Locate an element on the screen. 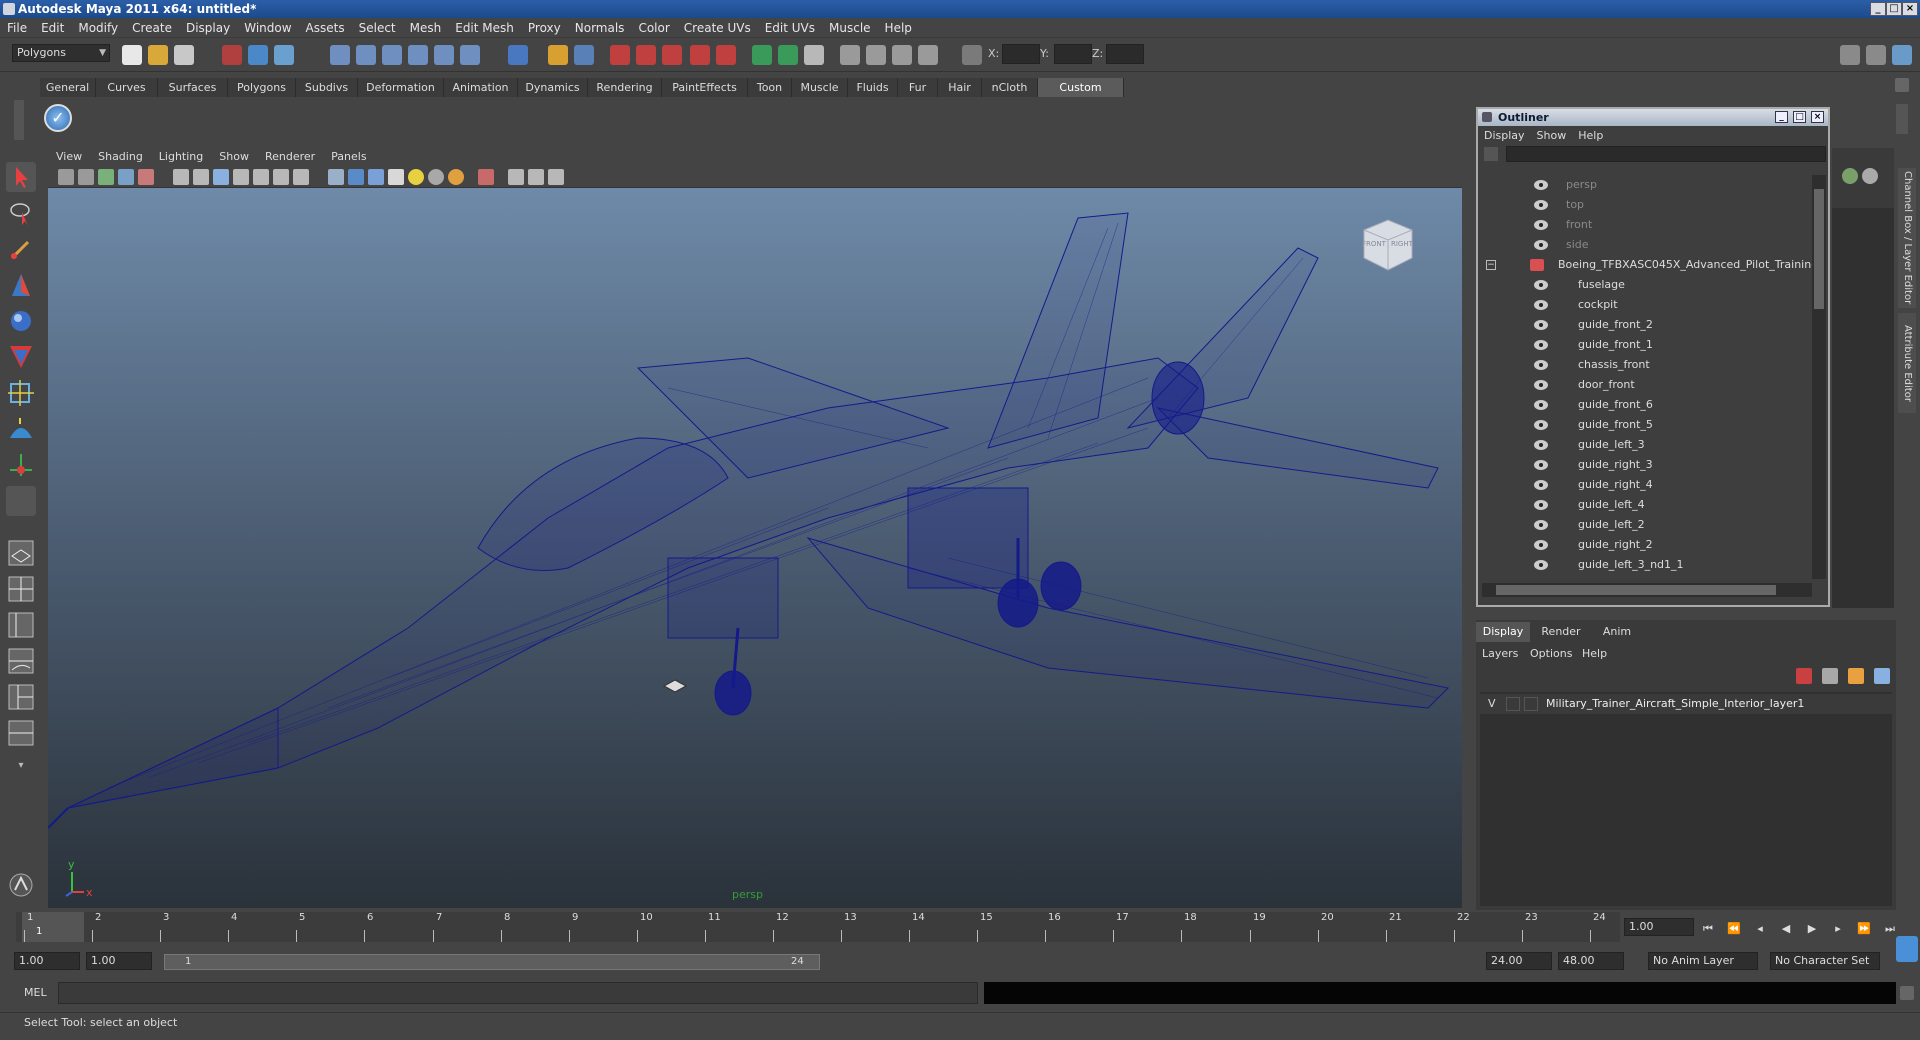  quick-layout-icon is located at coordinates (21, 885).